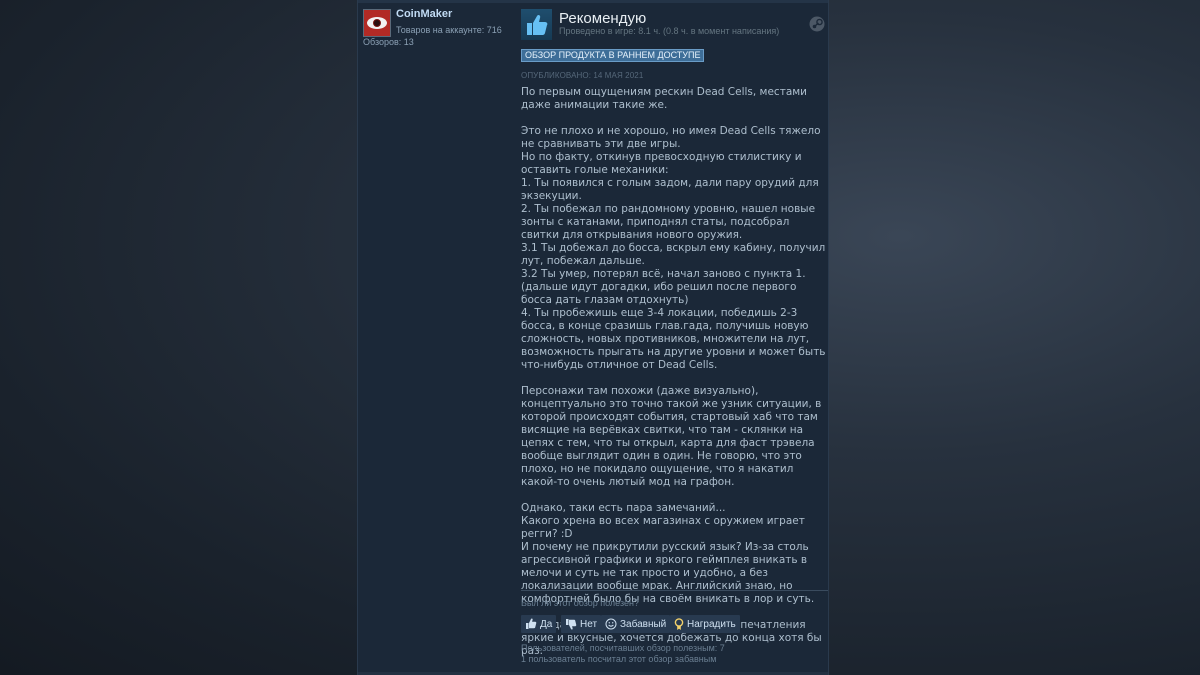  What do you see at coordinates (388, 42) in the screenshot?
I see `author-reviews-count: Обзоров: 13` at bounding box center [388, 42].